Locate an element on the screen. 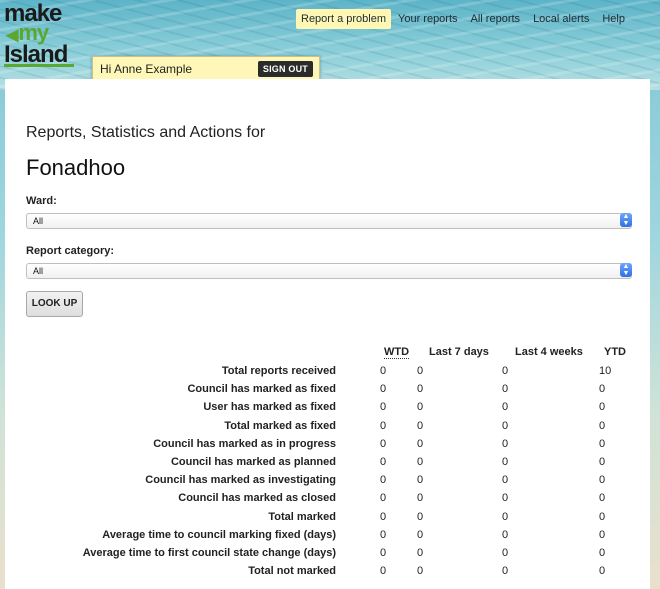 The width and height of the screenshot is (660, 589). table-row: Council has marked as in progress 0 0 0 0 is located at coordinates (327, 447).